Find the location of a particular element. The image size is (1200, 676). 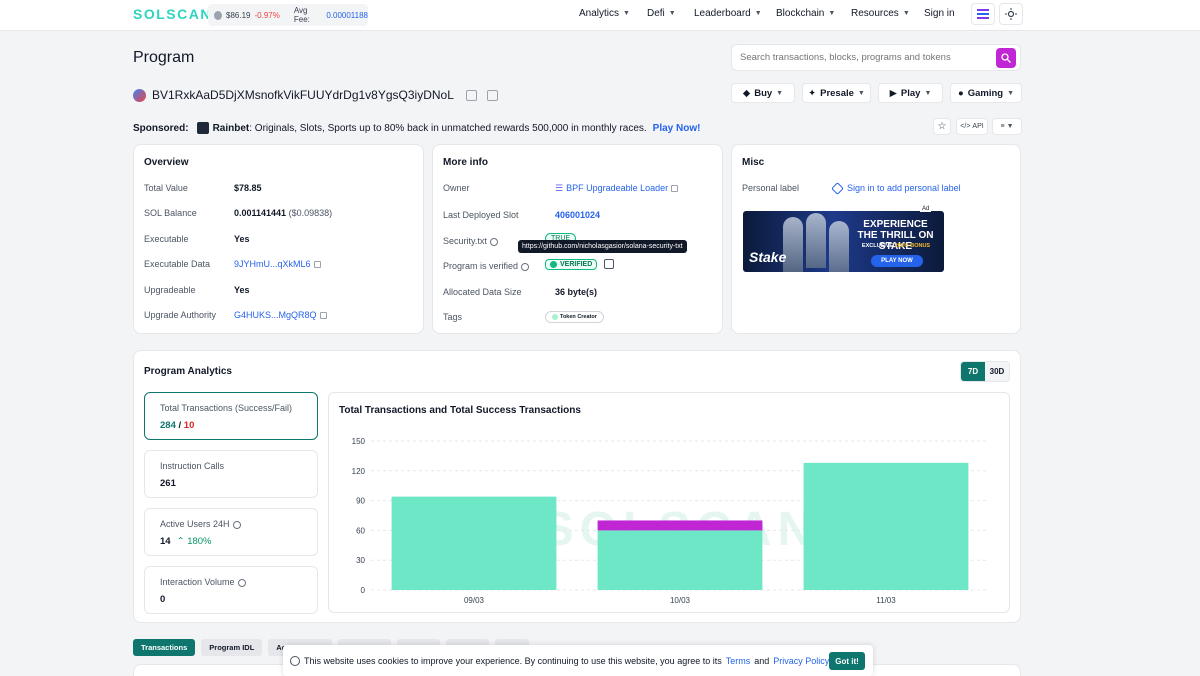

api-button: </> API is located at coordinates (972, 126).